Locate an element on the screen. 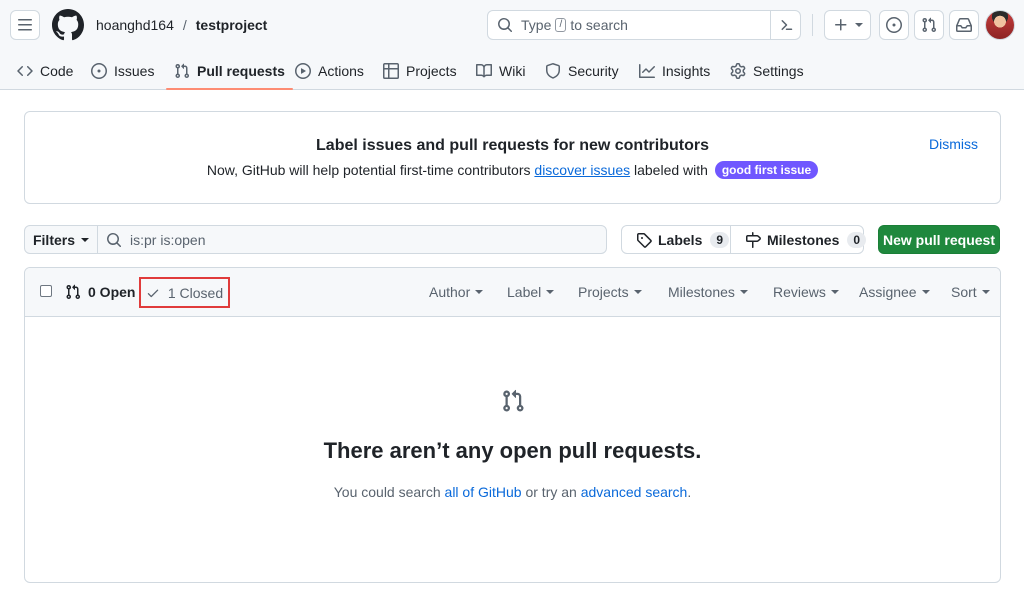  menu-button is located at coordinates (25, 25).